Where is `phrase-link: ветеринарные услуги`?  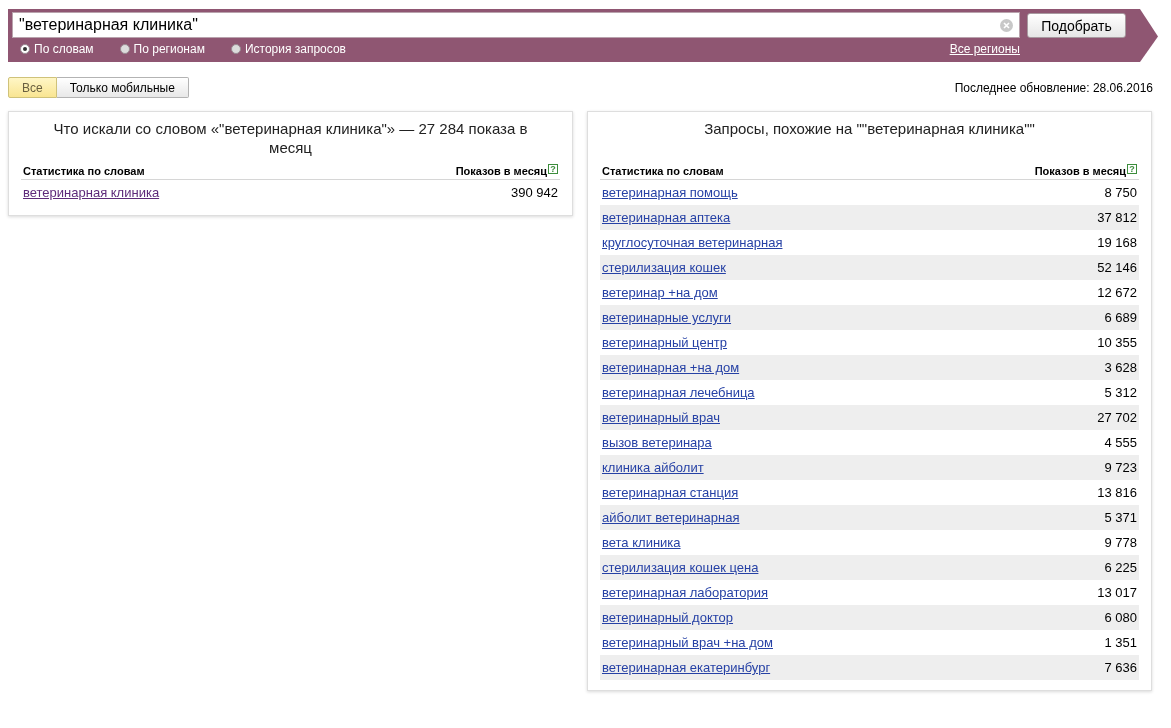
phrase-link: ветеринарные услуги is located at coordinates (667, 317).